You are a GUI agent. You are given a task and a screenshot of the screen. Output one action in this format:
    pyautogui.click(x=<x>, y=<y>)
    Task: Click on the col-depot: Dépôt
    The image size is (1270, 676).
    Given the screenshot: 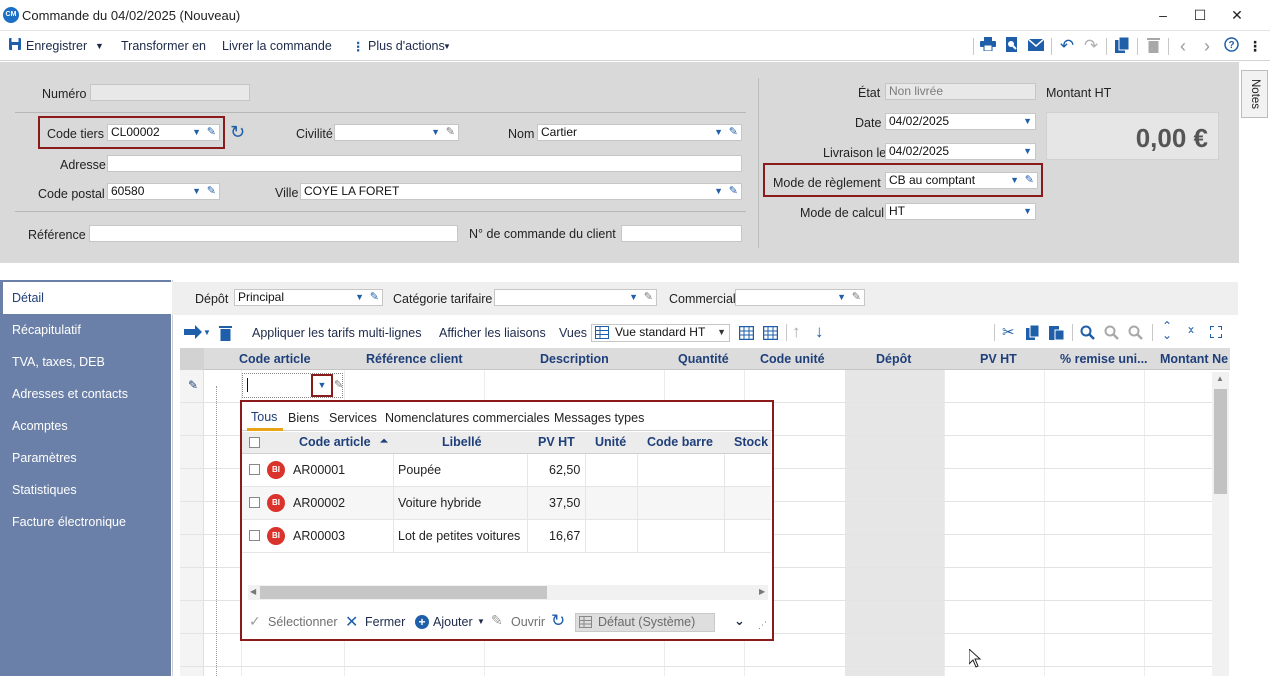 What is the action you would take?
    pyautogui.click(x=893, y=359)
    